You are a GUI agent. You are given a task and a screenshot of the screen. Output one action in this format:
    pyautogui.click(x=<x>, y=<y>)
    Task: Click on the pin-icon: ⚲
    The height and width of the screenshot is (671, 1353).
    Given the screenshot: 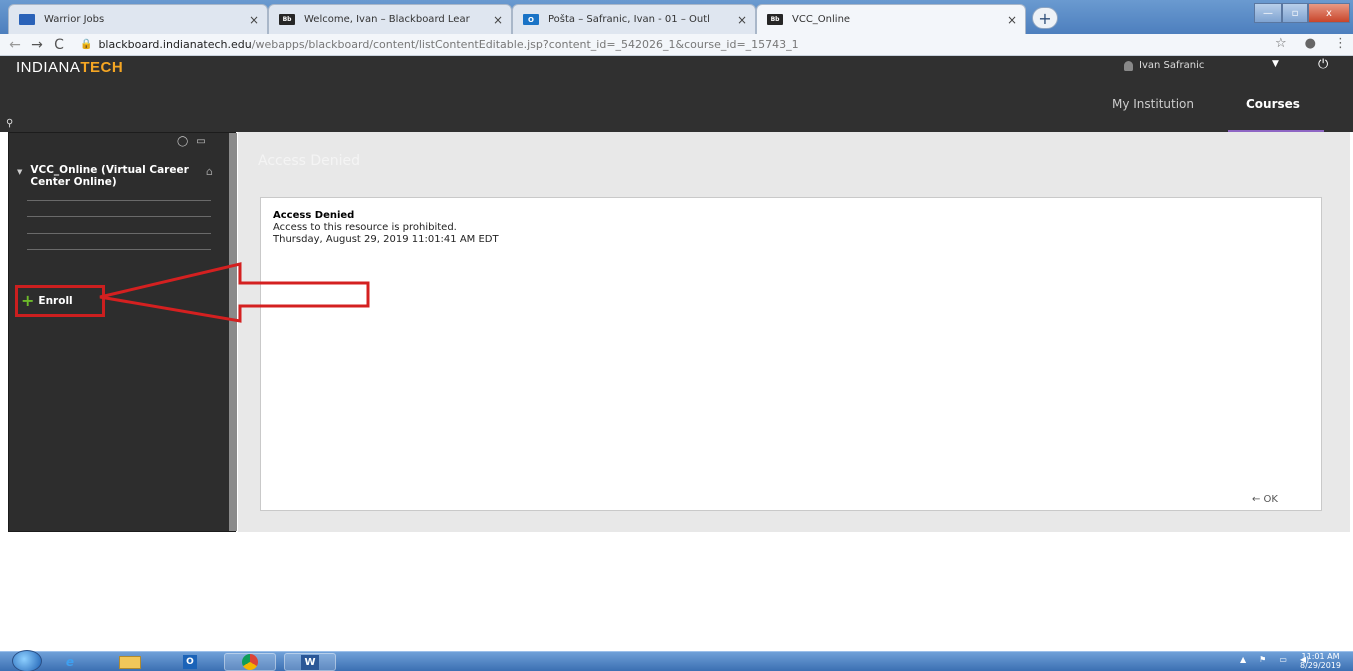 What is the action you would take?
    pyautogui.click(x=9, y=123)
    